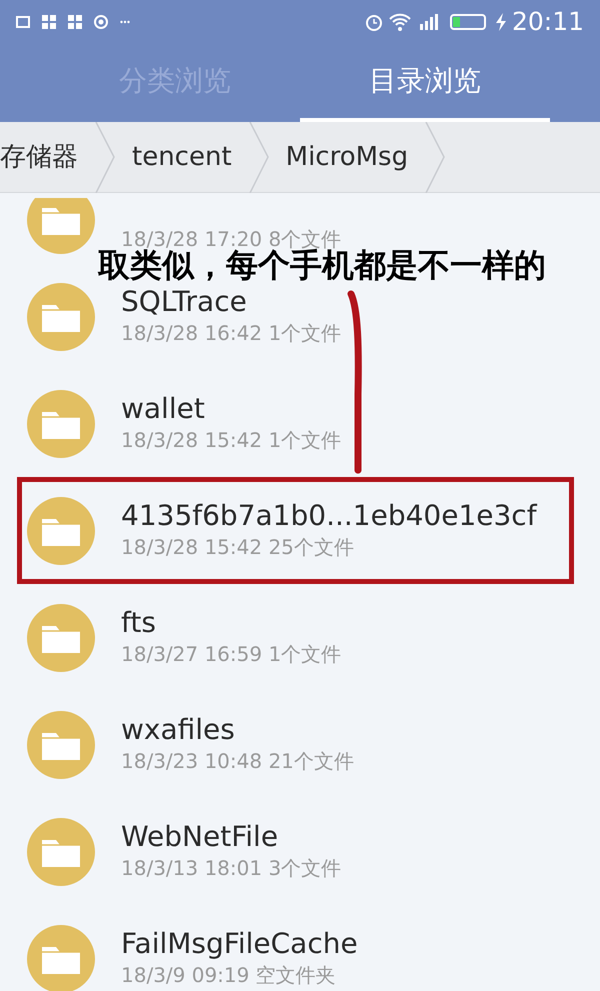 This screenshot has width=600, height=991. I want to click on image-icon, so click(23, 22).